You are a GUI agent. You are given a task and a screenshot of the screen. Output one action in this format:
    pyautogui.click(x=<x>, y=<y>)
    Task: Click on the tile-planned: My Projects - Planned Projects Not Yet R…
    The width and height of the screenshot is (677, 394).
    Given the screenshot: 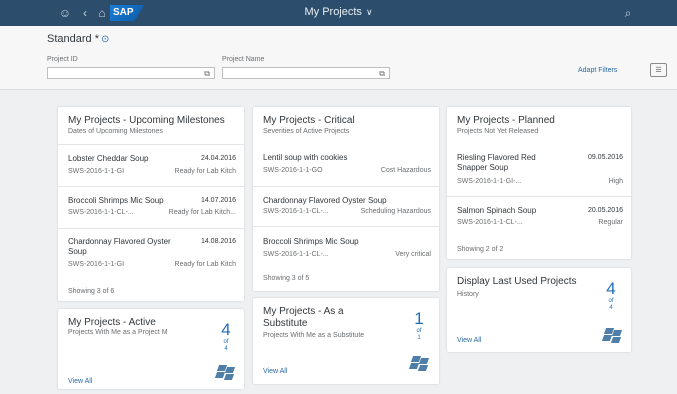 What is the action you would take?
    pyautogui.click(x=539, y=183)
    